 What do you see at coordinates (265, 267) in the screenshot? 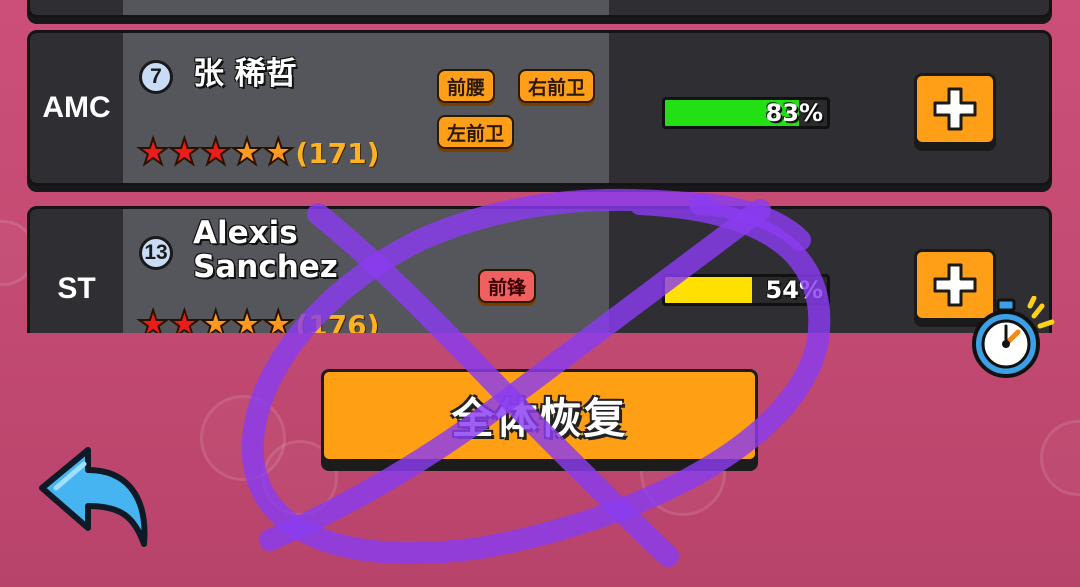
I see `player-name-last: Sanchez` at bounding box center [265, 267].